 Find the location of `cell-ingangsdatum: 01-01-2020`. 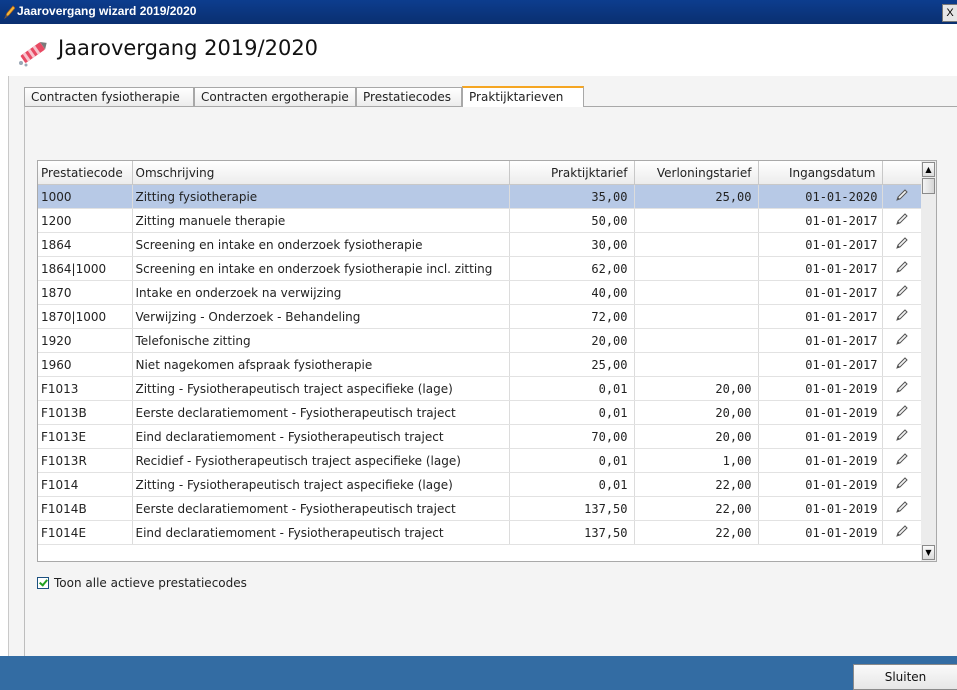

cell-ingangsdatum: 01-01-2020 is located at coordinates (820, 196).